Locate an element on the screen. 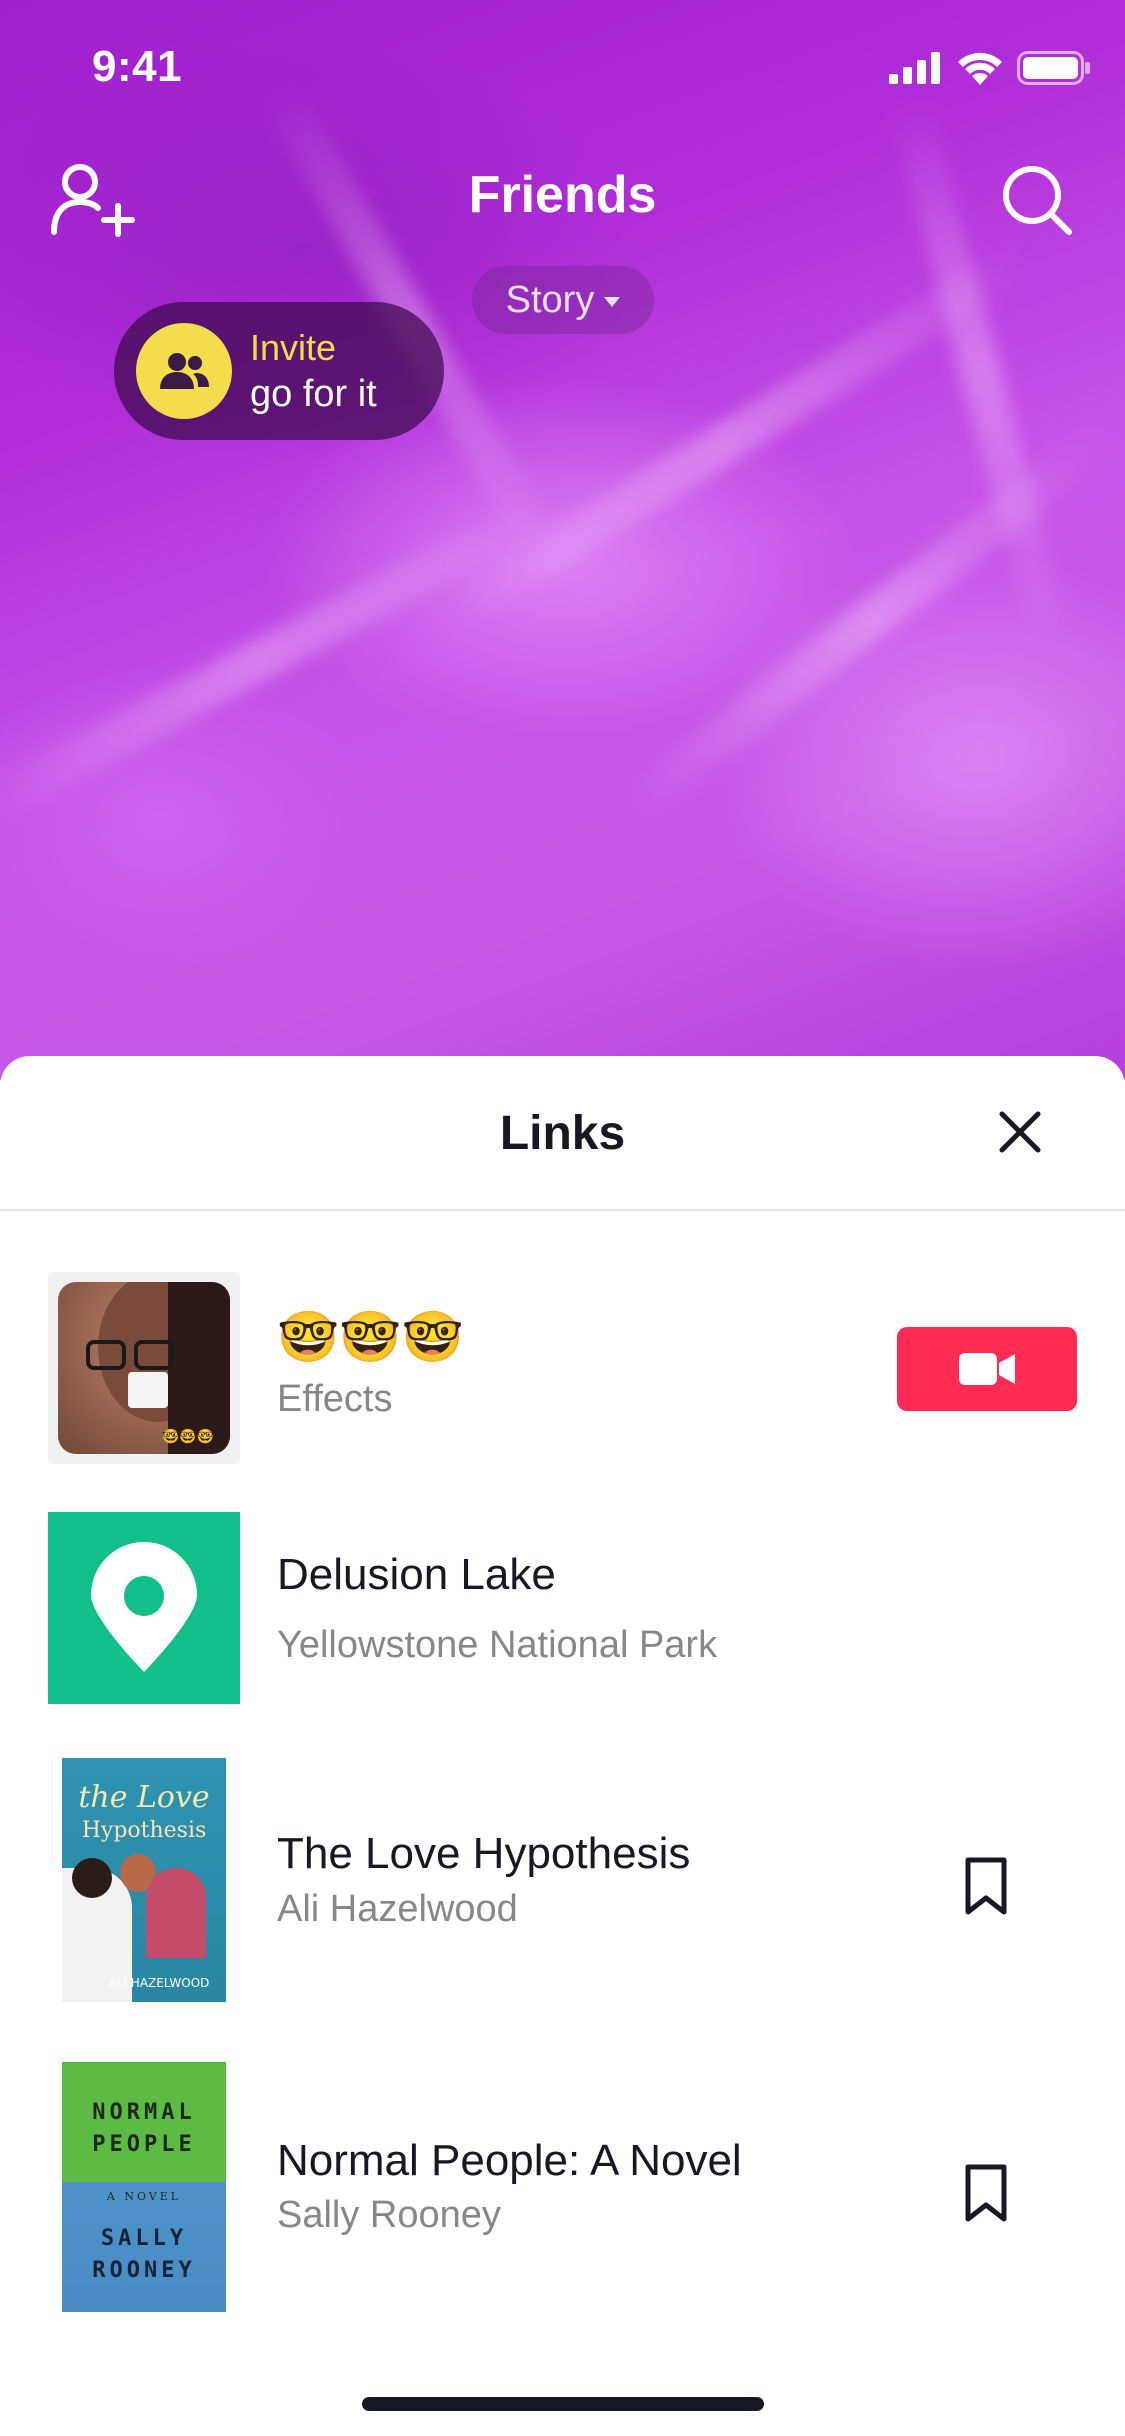  wifi-icon is located at coordinates (980, 68).